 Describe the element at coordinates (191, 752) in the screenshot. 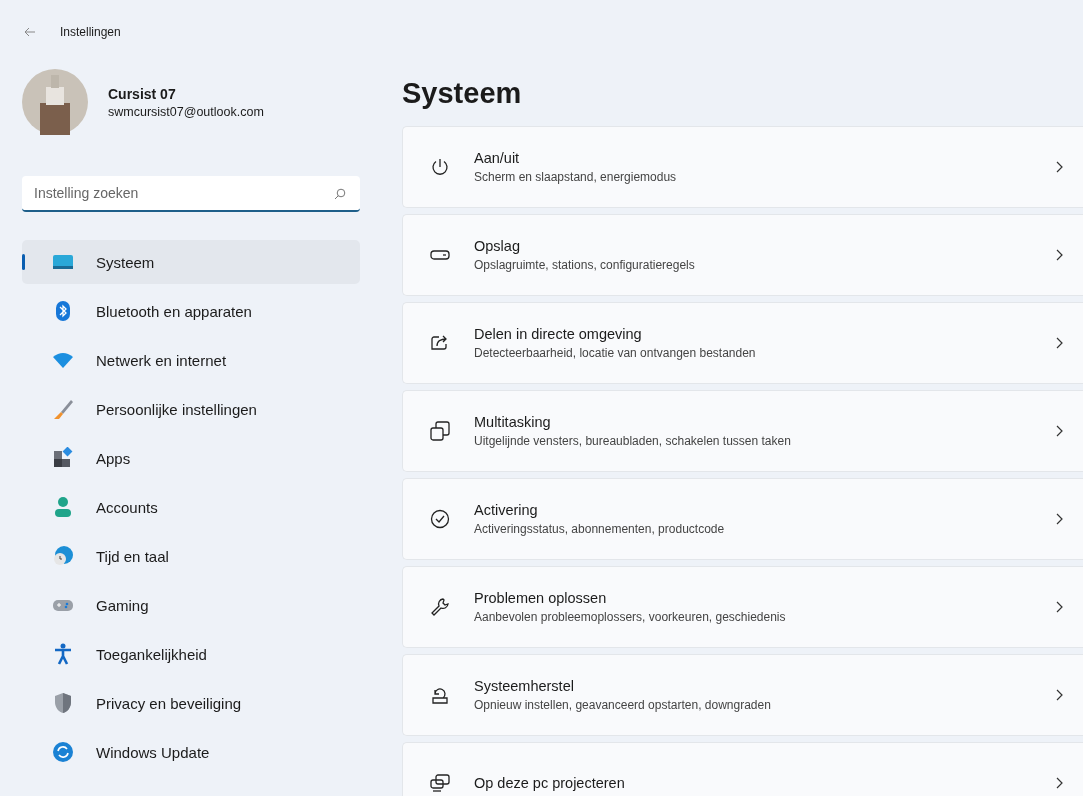

I see `nav-item: Windows Update` at that location.